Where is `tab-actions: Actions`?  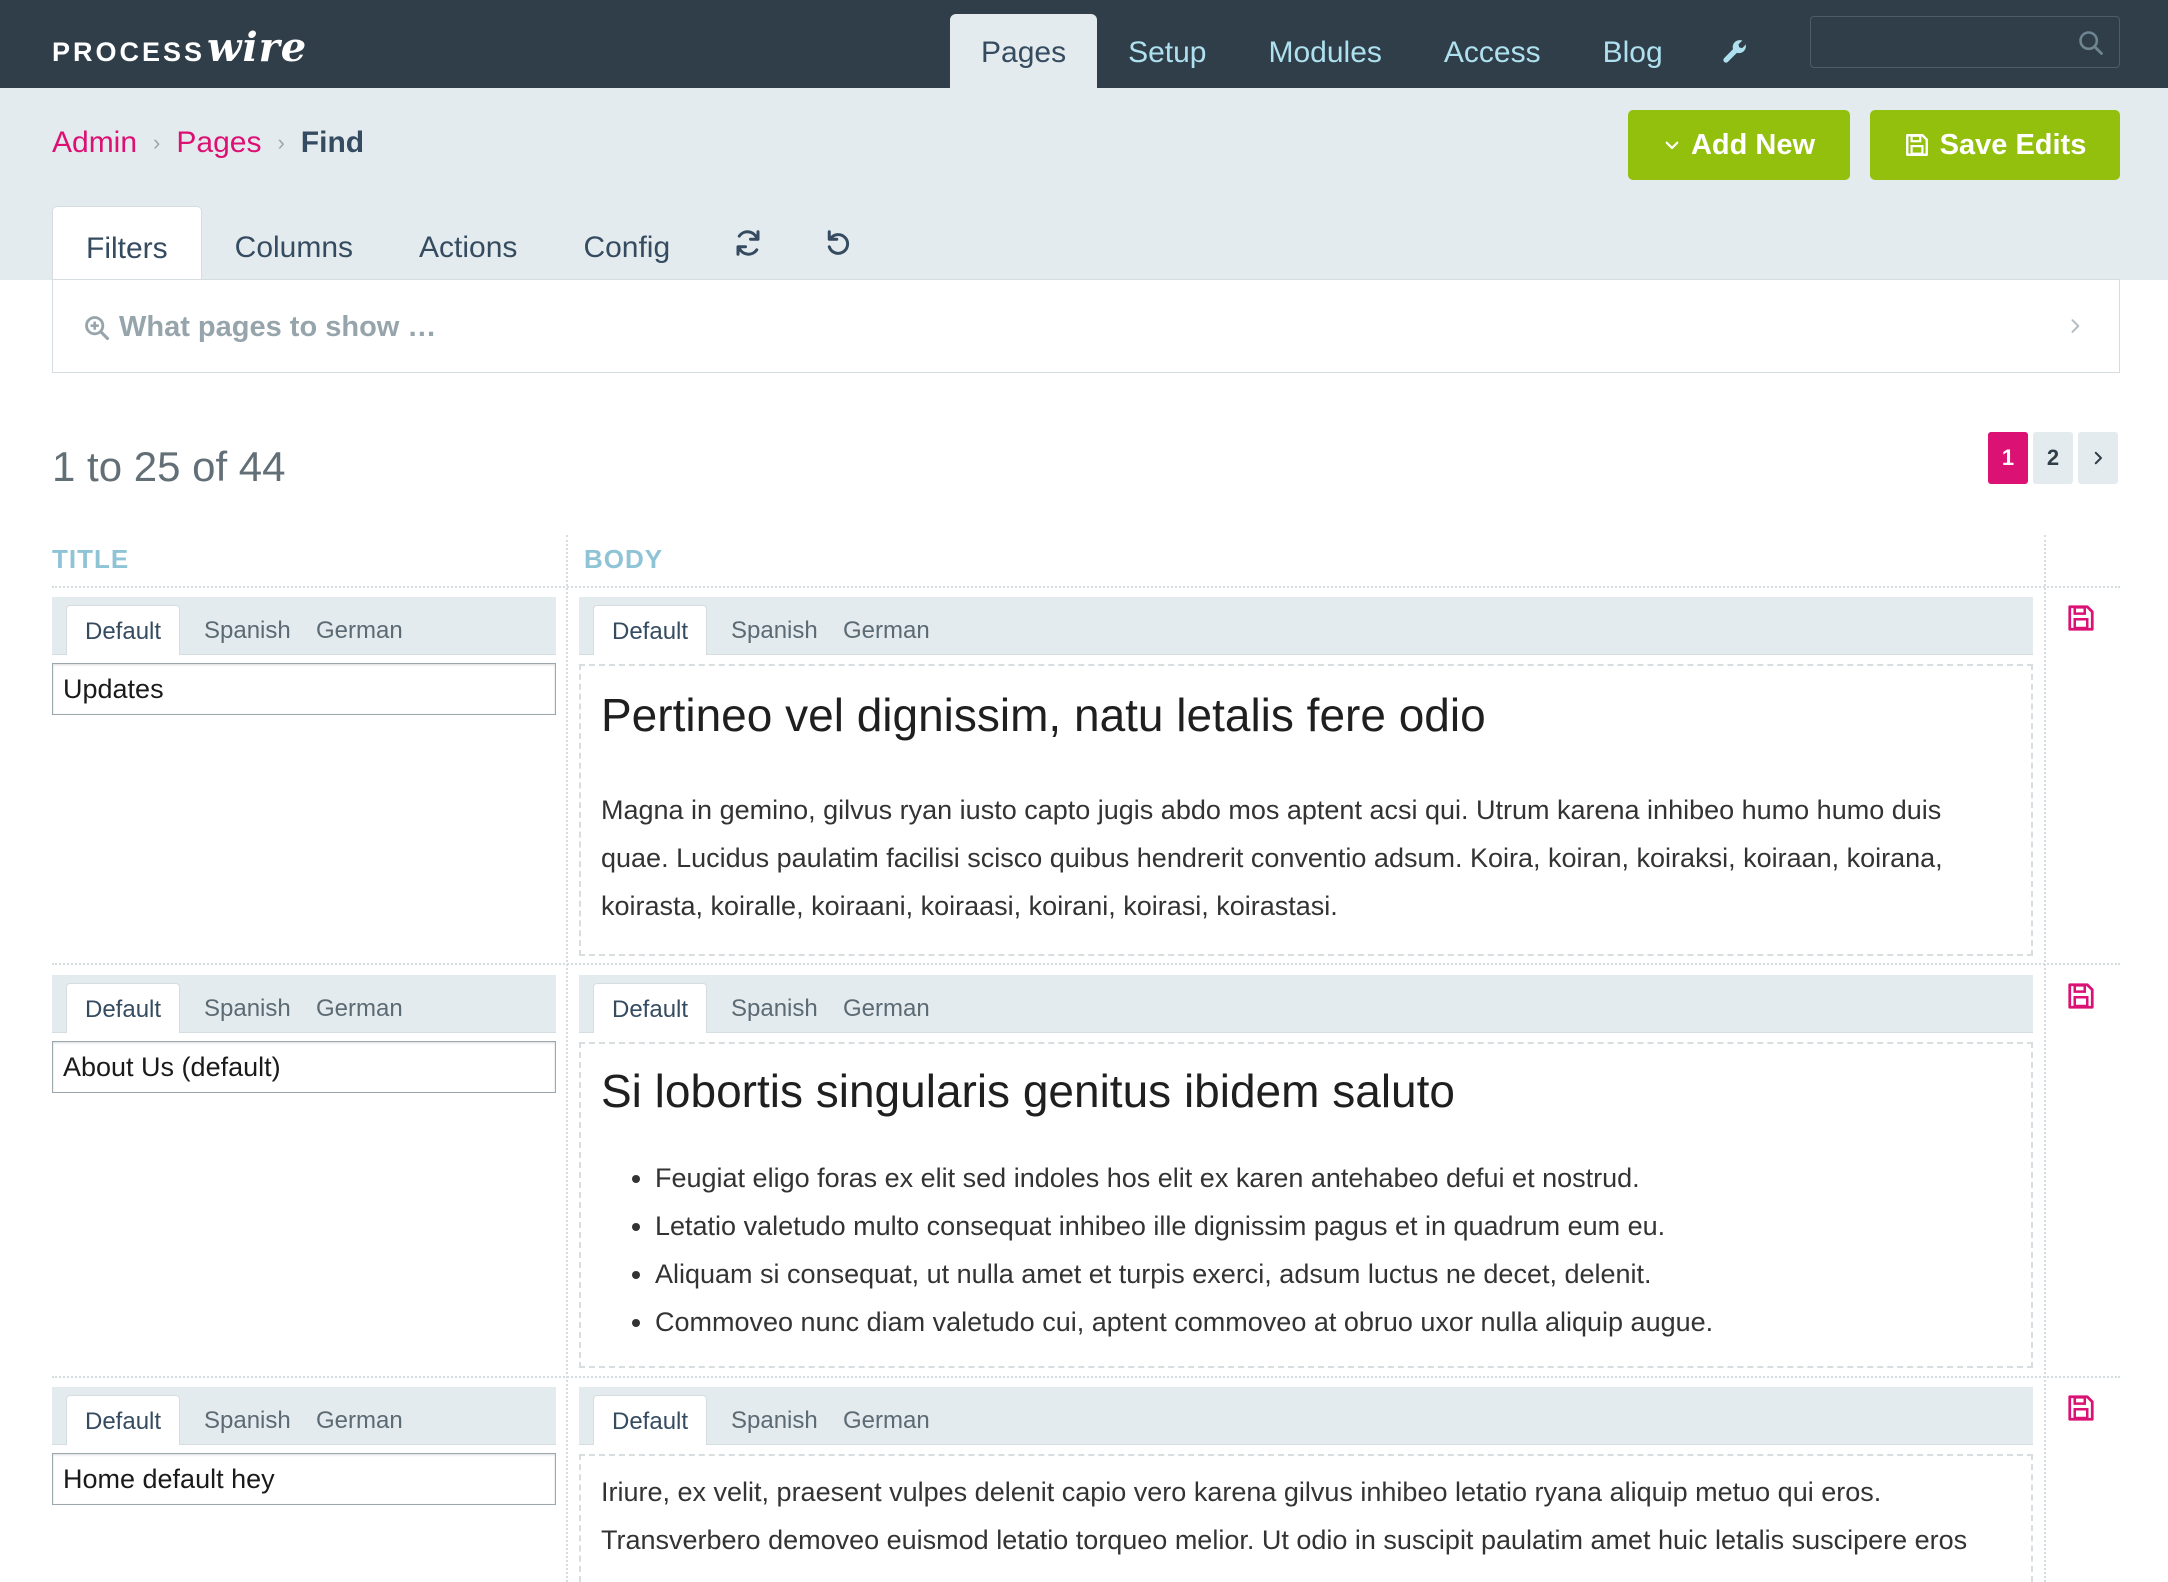 tab-actions: Actions is located at coordinates (468, 243).